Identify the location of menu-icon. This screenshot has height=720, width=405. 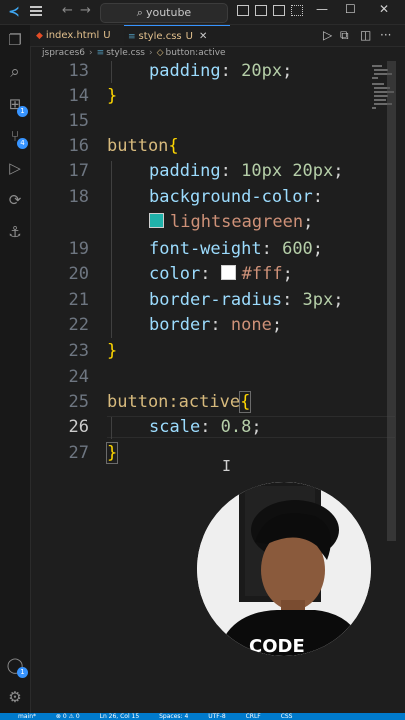
(36, 11).